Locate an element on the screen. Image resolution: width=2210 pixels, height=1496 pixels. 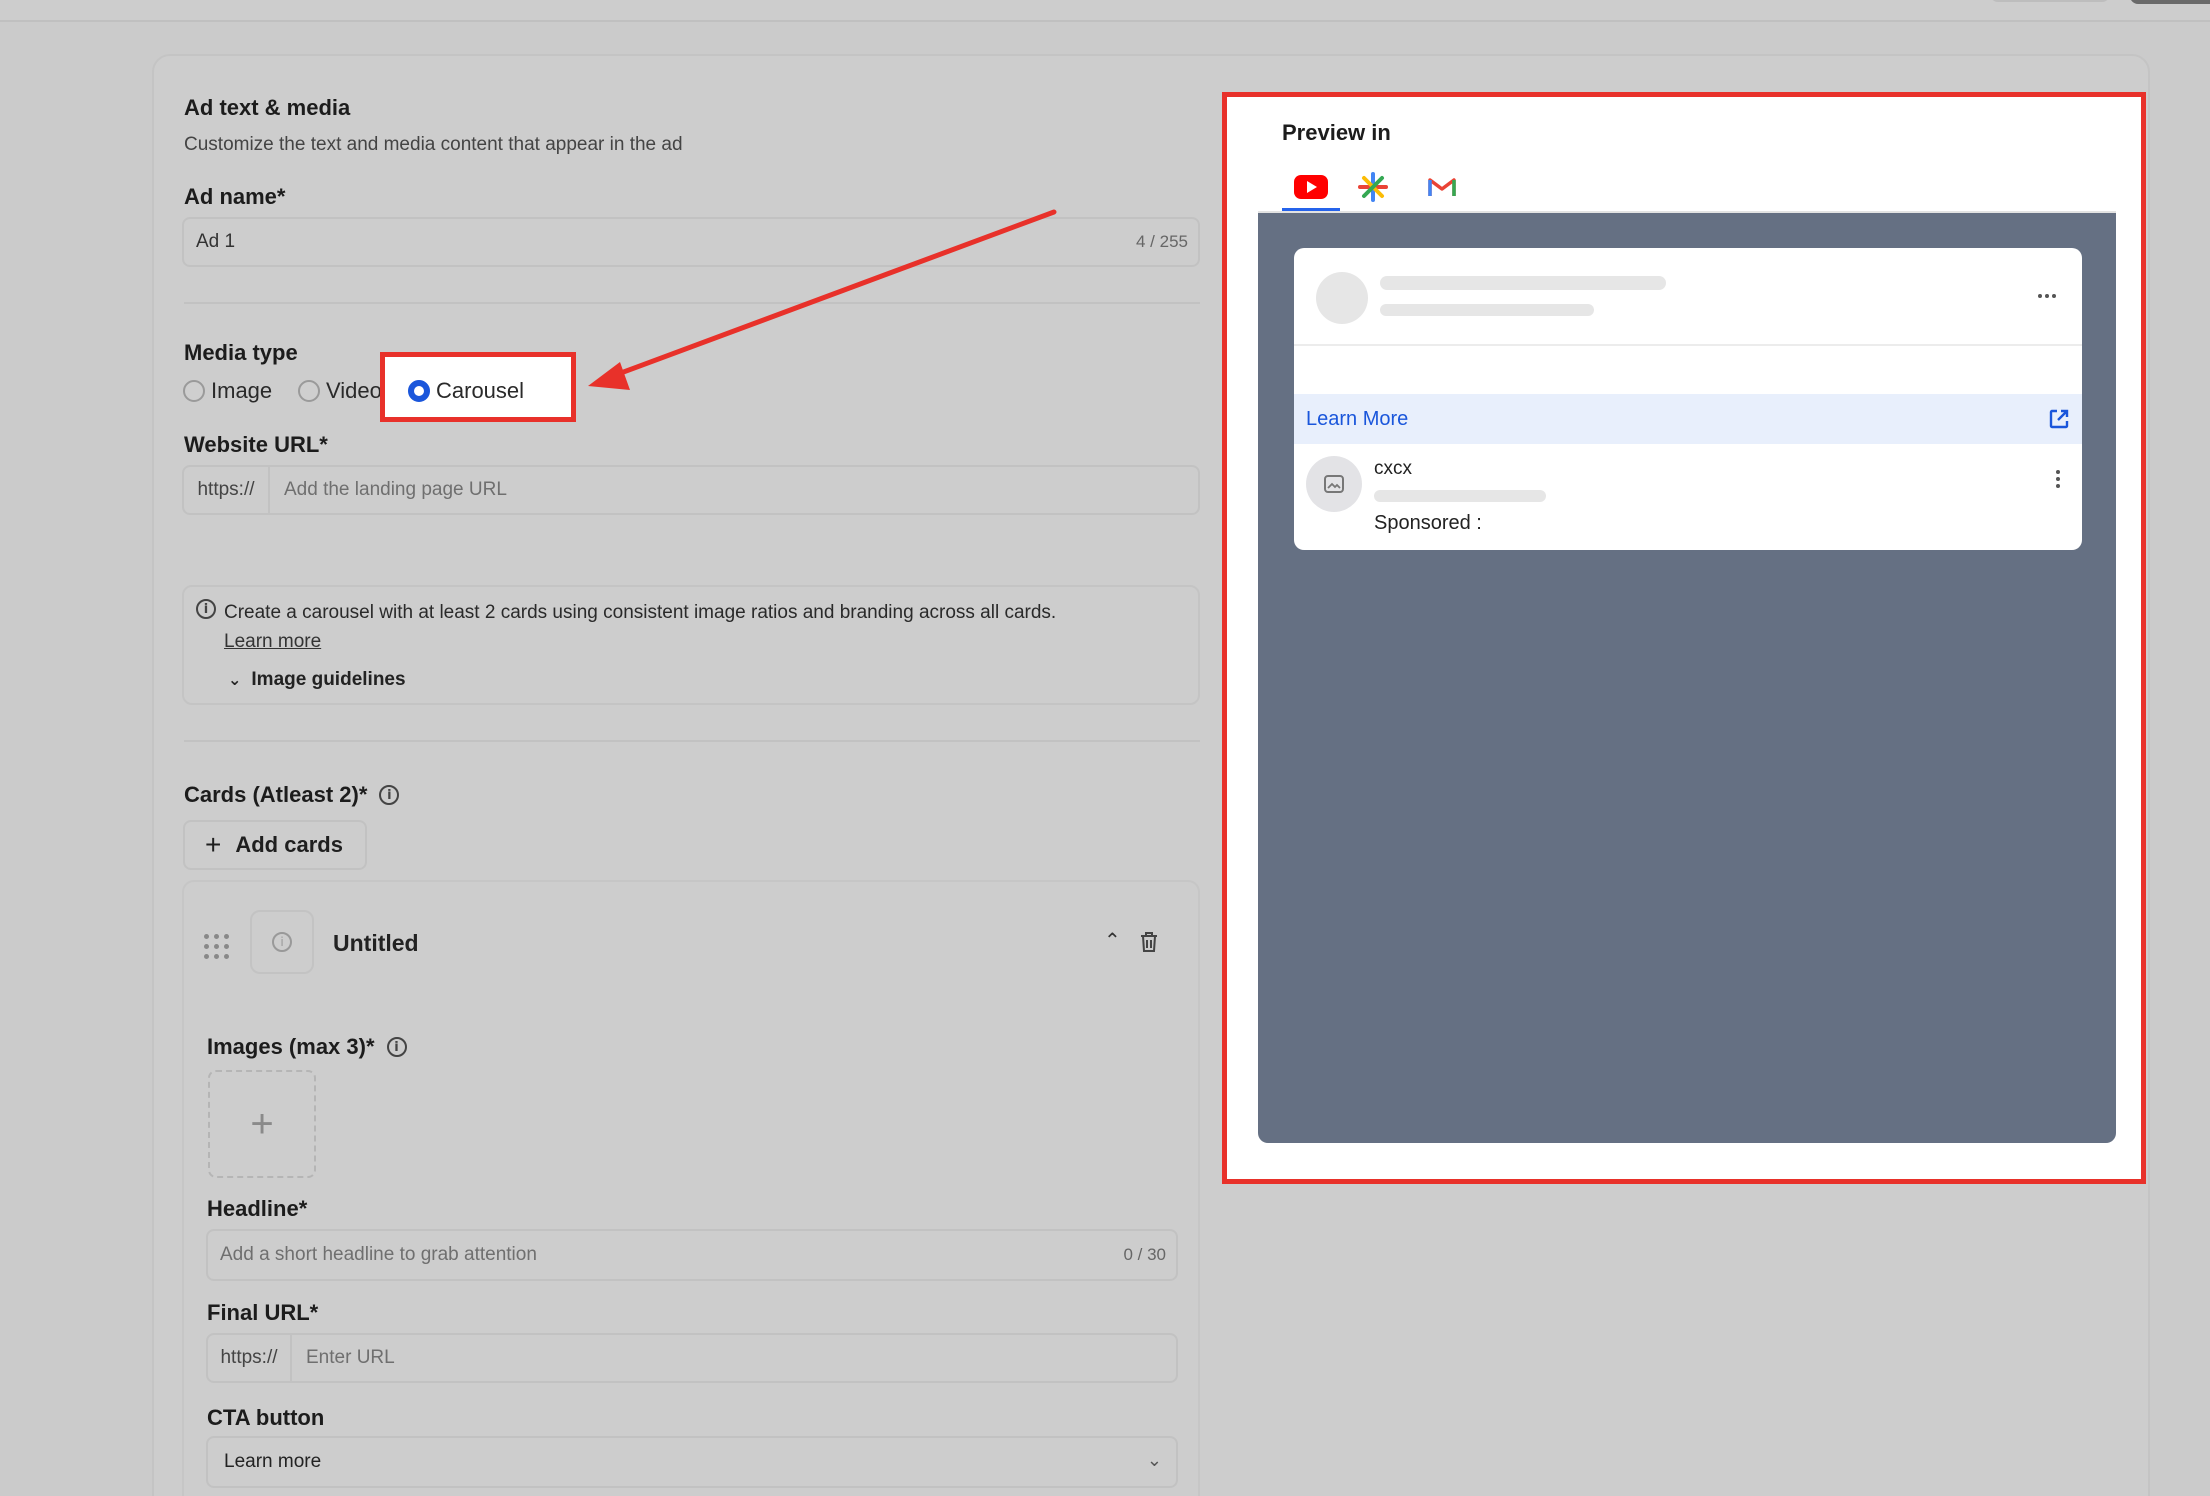
learn-more-bar: Learn More is located at coordinates (1688, 419).